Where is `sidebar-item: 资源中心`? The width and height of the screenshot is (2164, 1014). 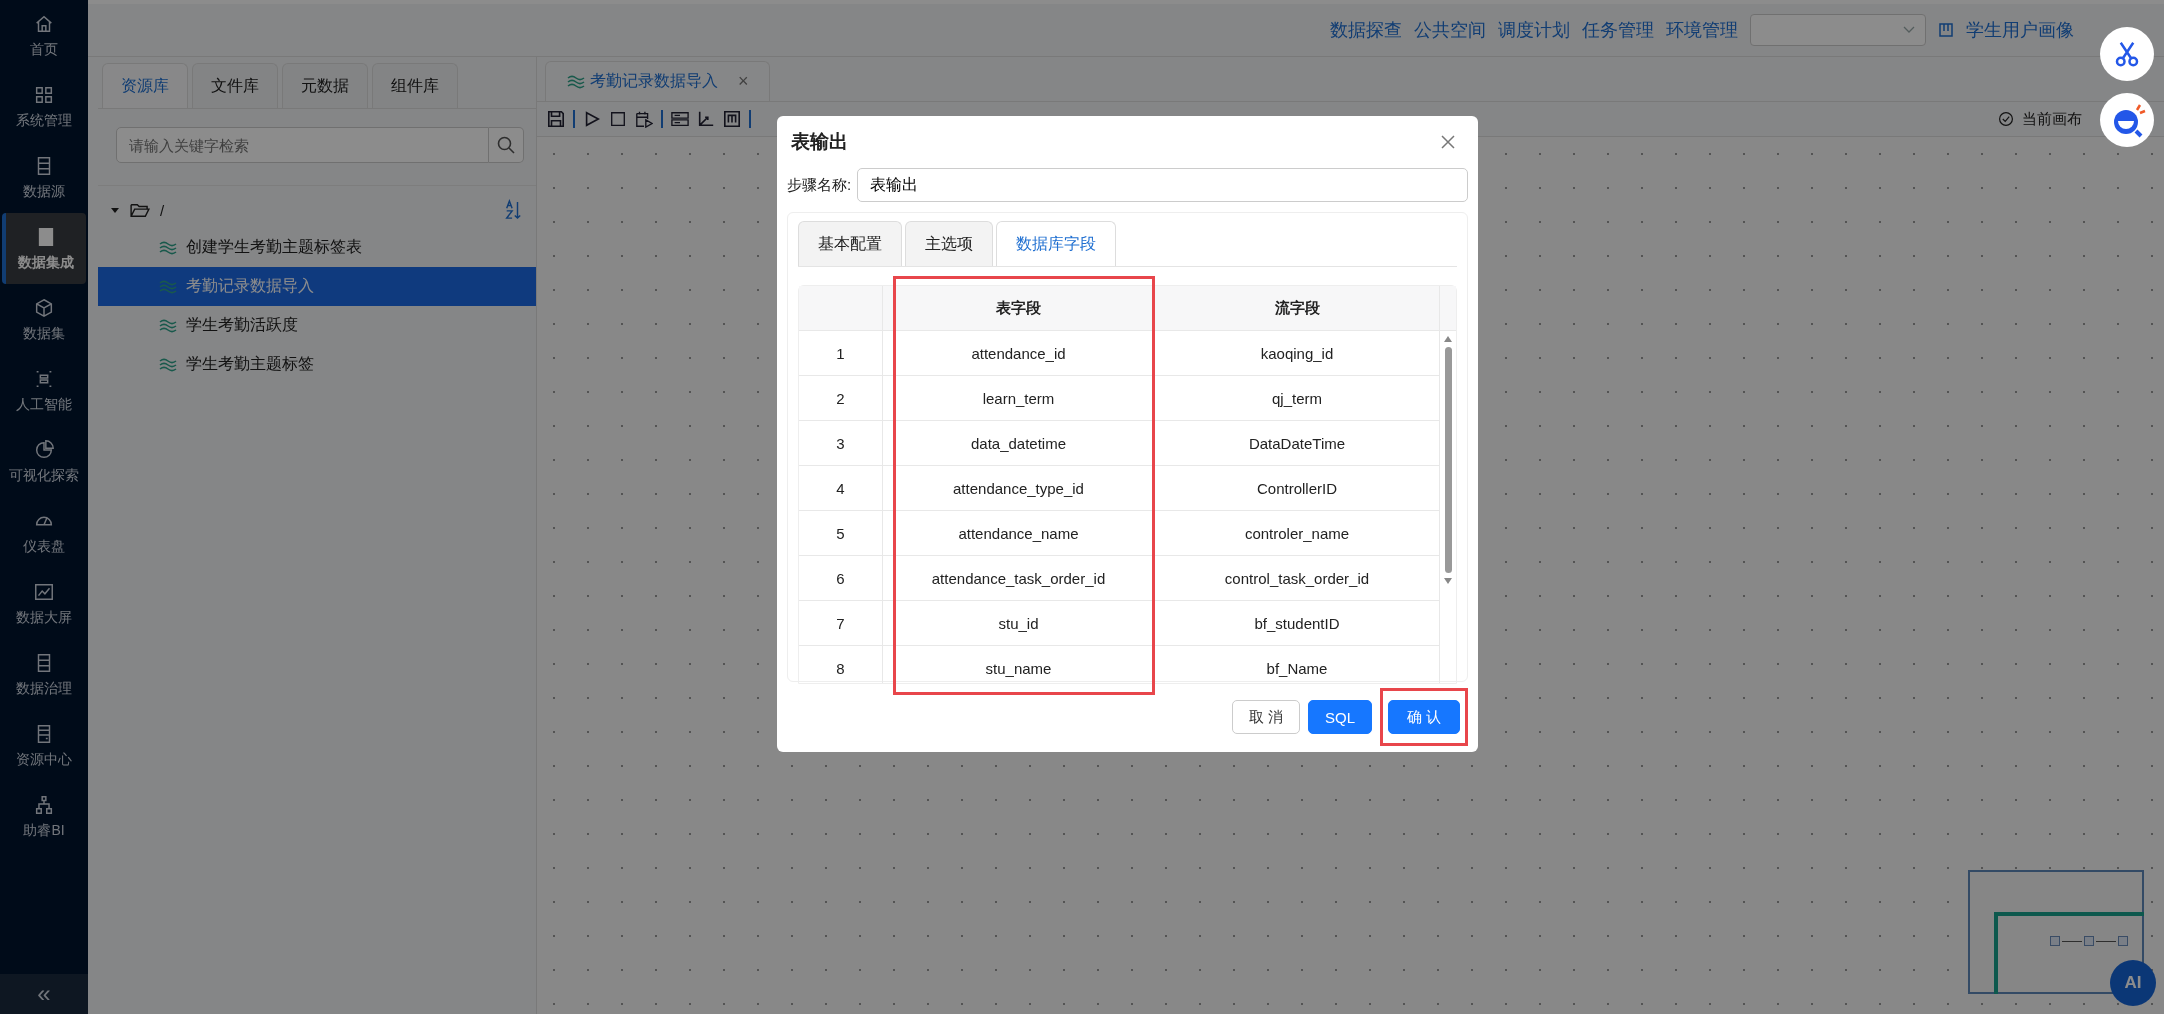
sidebar-item: 资源中心 is located at coordinates (44, 745).